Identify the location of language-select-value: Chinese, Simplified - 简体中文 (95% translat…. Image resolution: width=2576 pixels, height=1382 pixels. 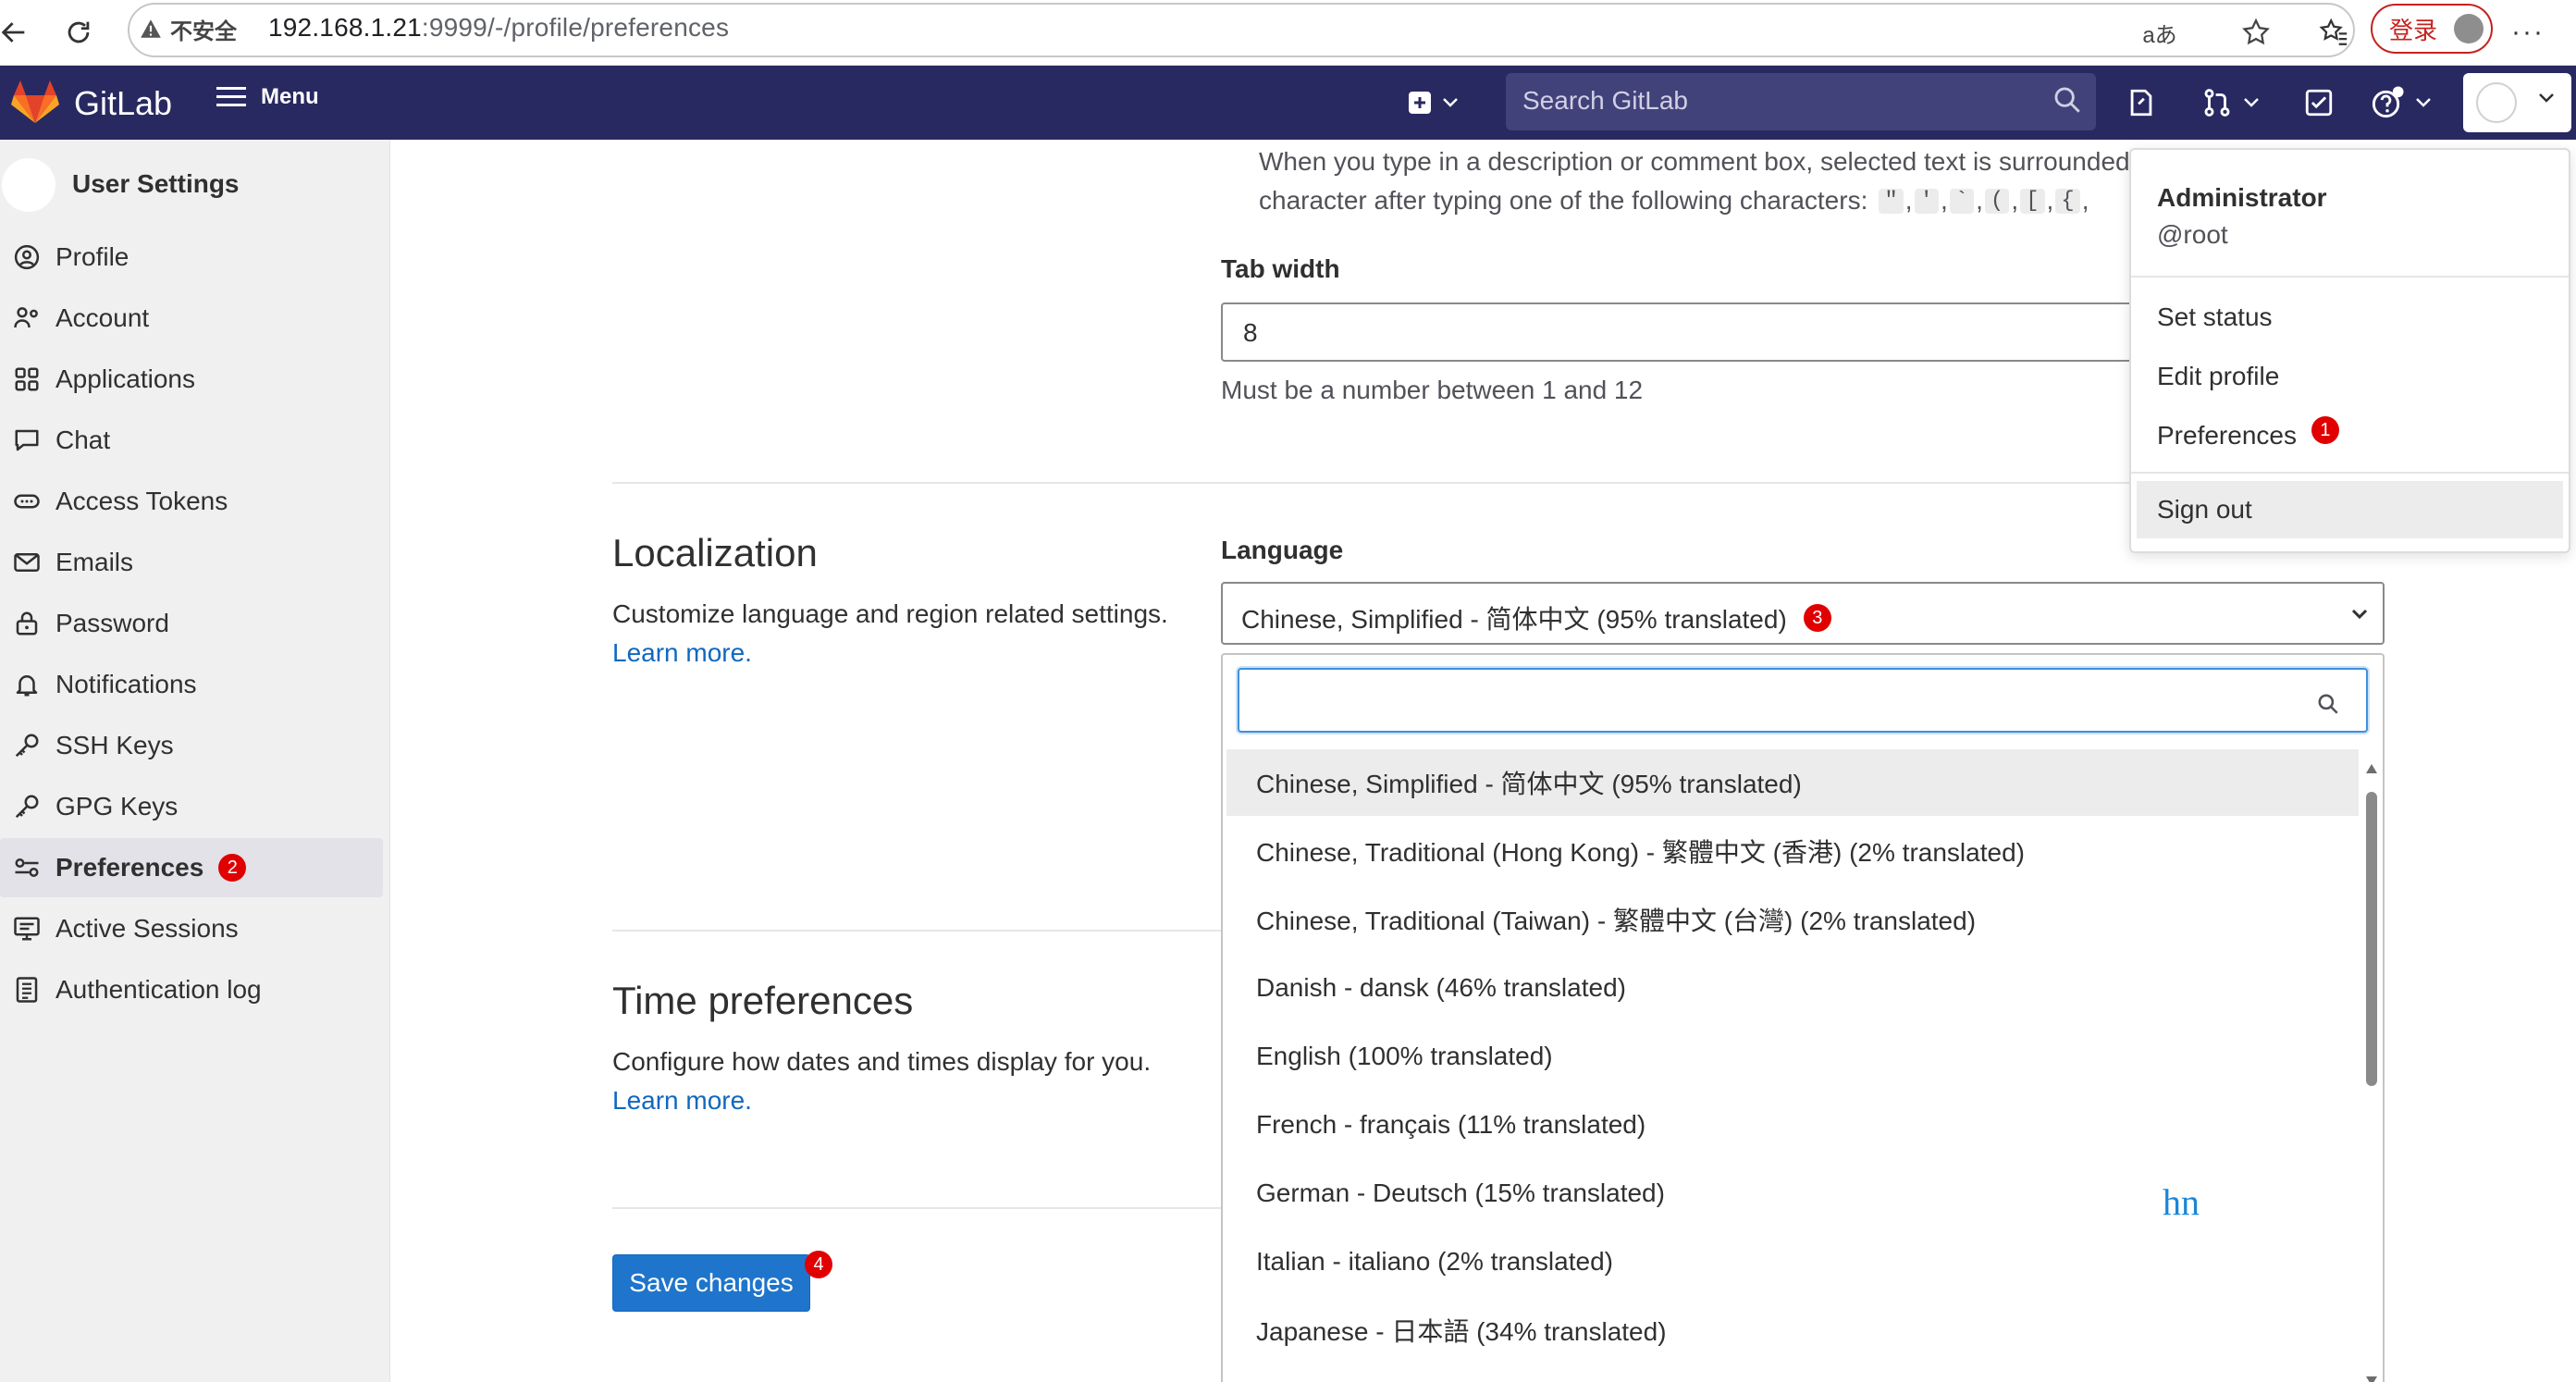
(1536, 617).